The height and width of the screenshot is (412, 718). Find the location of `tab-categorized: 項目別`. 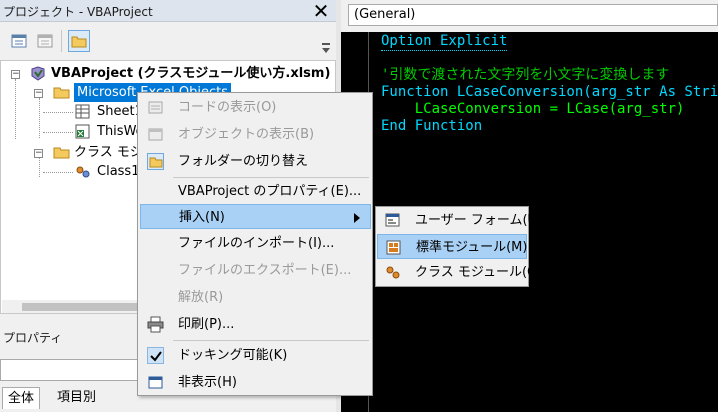

tab-categorized: 項目別 is located at coordinates (76, 398).